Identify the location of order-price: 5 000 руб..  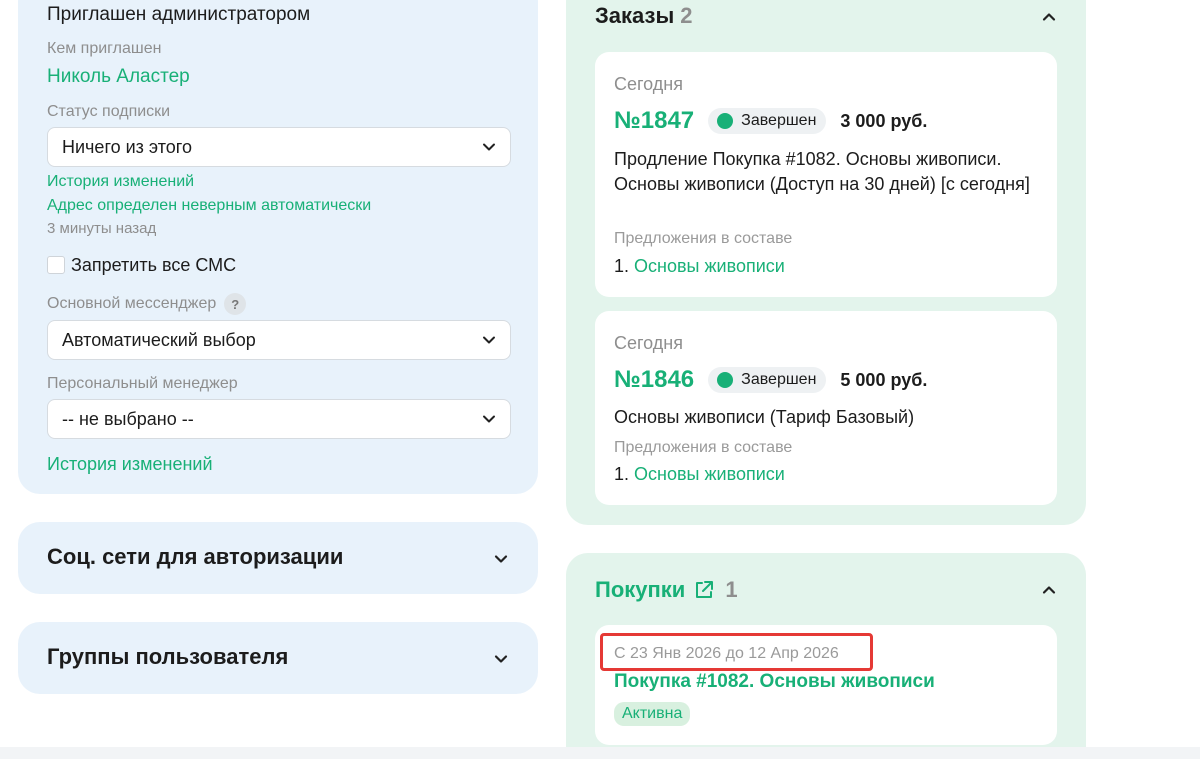
(884, 379).